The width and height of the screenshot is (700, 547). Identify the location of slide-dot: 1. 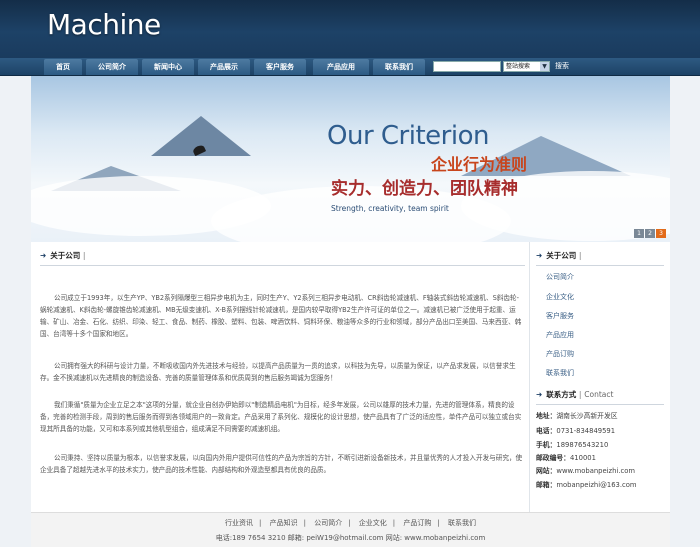
(639, 233).